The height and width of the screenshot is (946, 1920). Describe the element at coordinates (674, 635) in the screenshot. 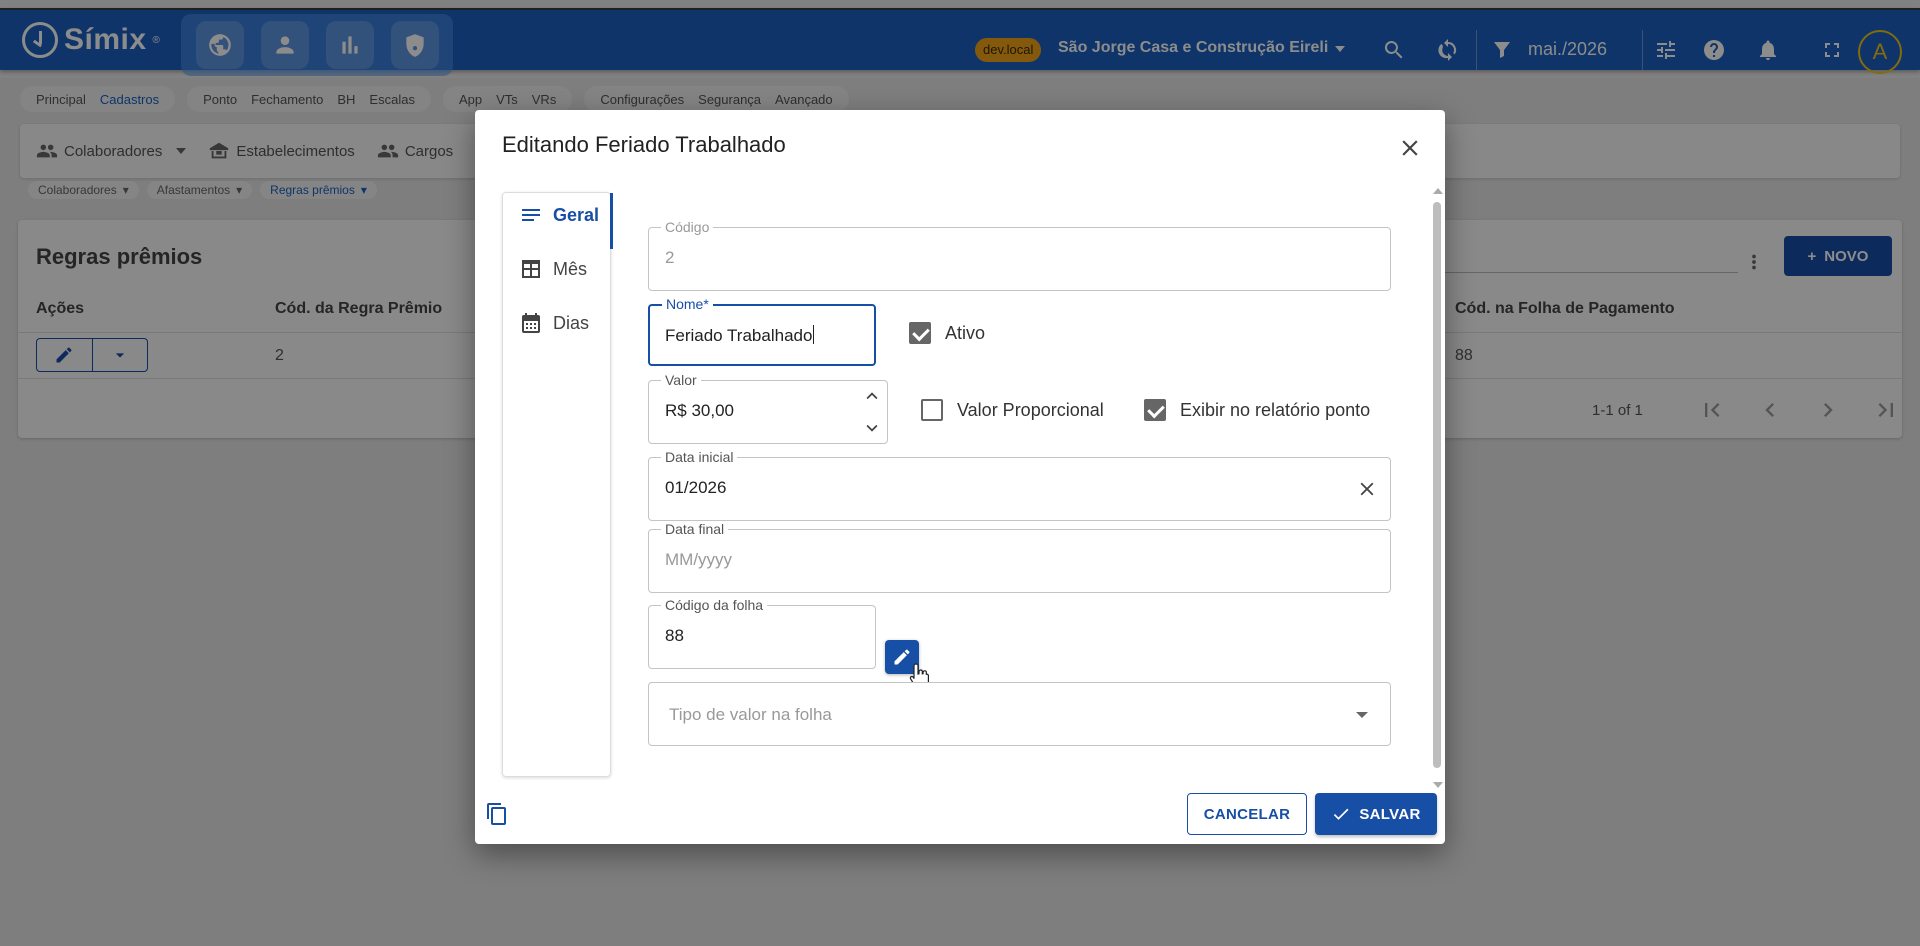

I see `codigo-folha-value: 88` at that location.